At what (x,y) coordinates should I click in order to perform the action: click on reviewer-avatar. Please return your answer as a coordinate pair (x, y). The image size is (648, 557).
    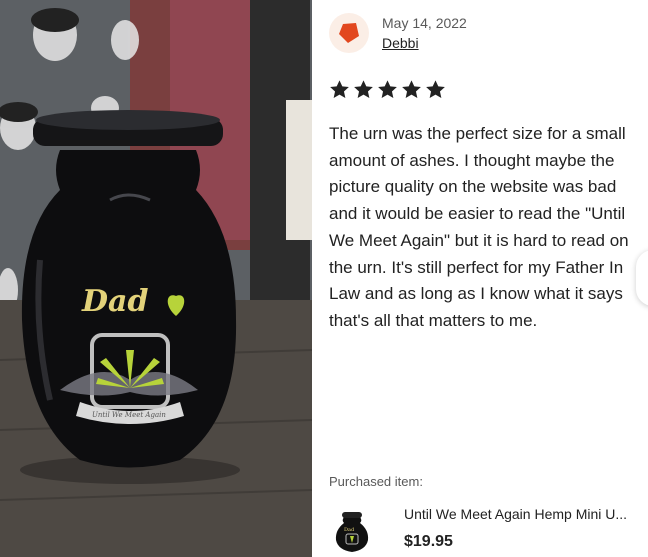
    Looking at the image, I should click on (349, 33).